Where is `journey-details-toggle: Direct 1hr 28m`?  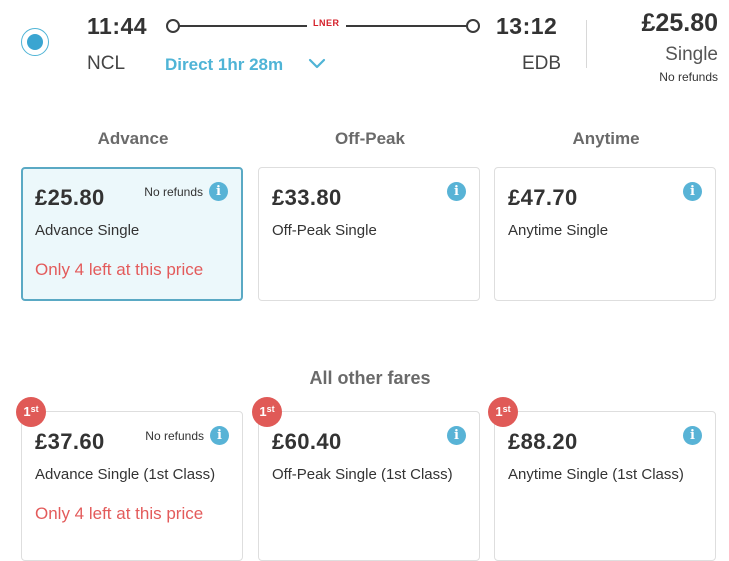 journey-details-toggle: Direct 1hr 28m is located at coordinates (224, 65).